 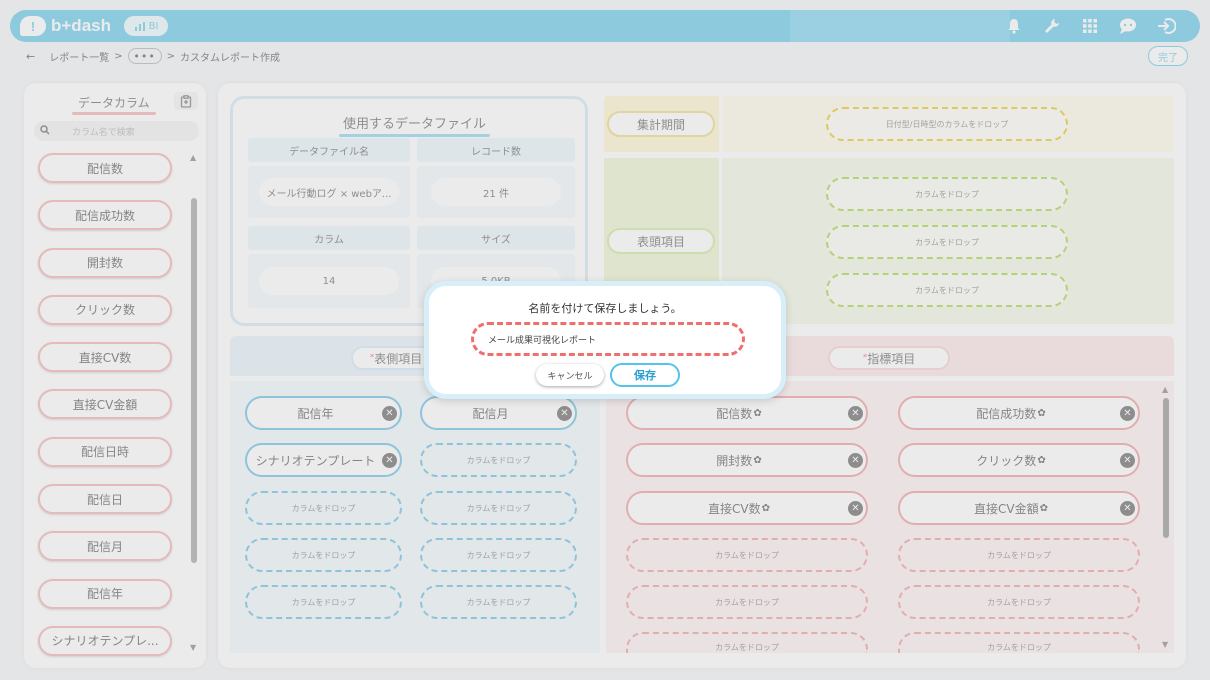 What do you see at coordinates (645, 375) in the screenshot?
I see `save-button: 保存` at bounding box center [645, 375].